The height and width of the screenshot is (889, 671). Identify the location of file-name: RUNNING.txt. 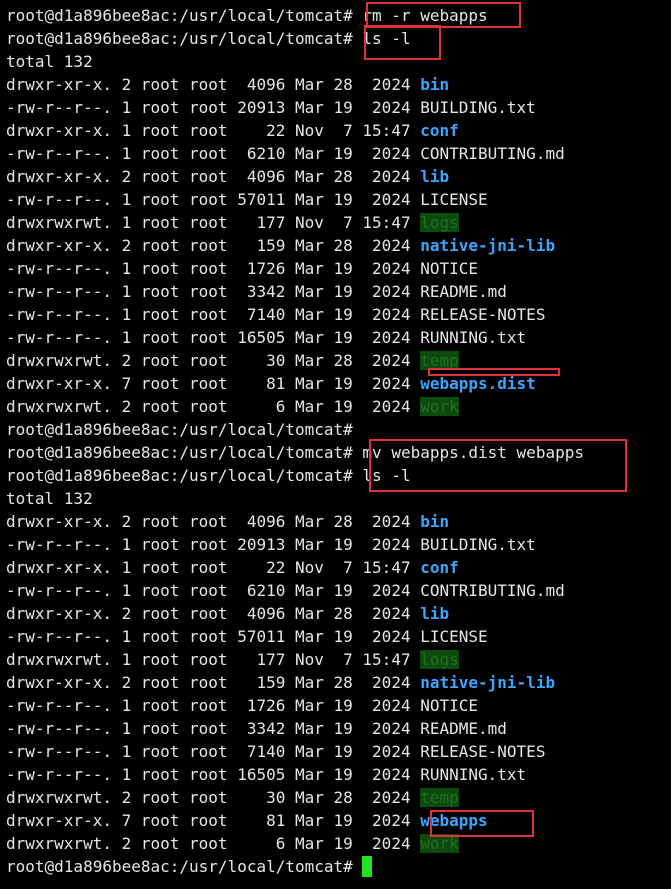
(473, 337).